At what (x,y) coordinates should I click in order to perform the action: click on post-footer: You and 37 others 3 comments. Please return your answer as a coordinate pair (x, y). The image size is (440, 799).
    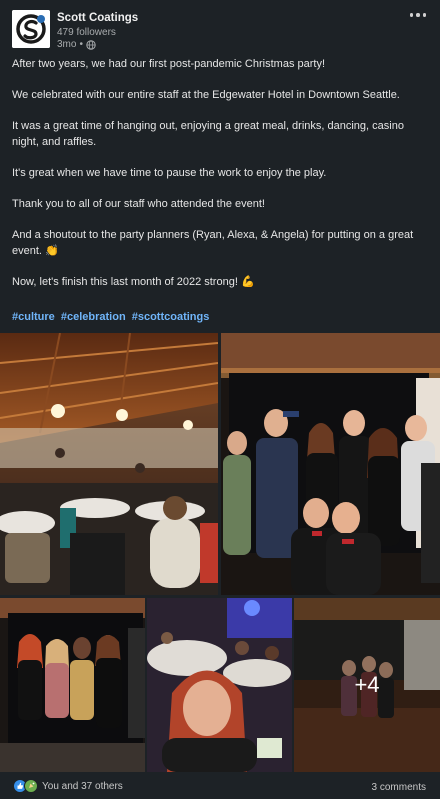
    Looking at the image, I should click on (220, 786).